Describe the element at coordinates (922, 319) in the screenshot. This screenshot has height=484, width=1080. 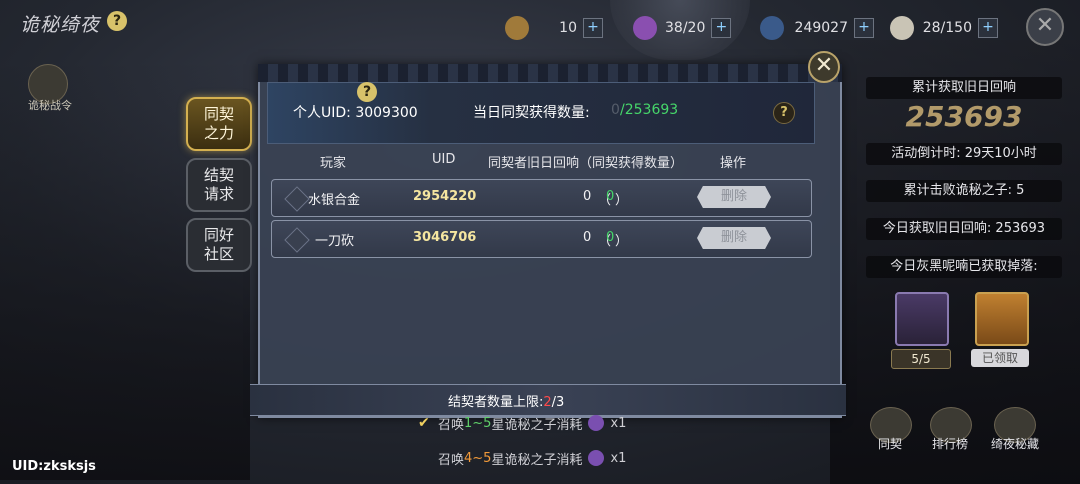
I see `purple-flask-reward` at that location.